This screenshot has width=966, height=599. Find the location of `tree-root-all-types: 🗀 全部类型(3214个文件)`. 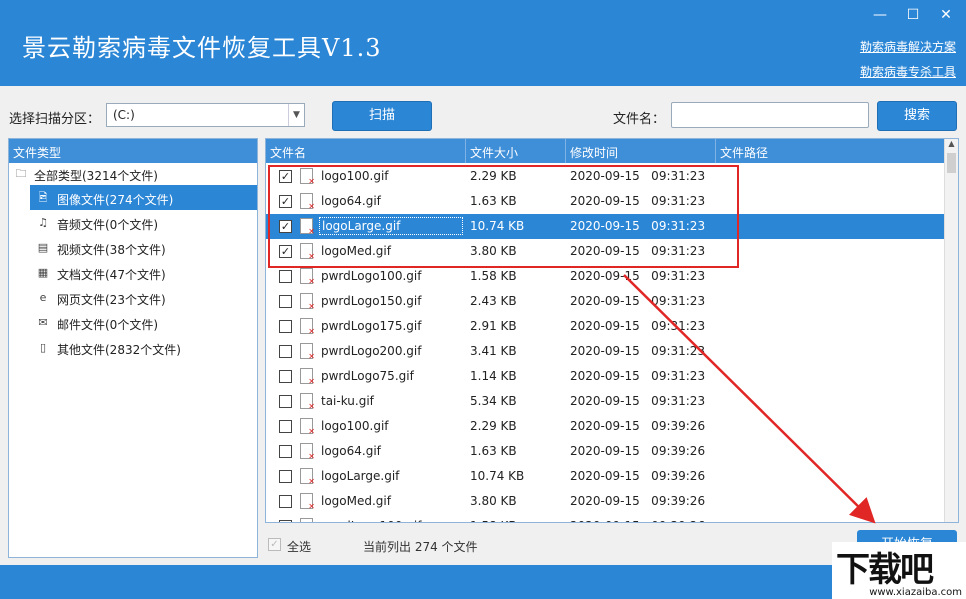

tree-root-all-types: 🗀 全部类型(3214个文件) is located at coordinates (133, 174).